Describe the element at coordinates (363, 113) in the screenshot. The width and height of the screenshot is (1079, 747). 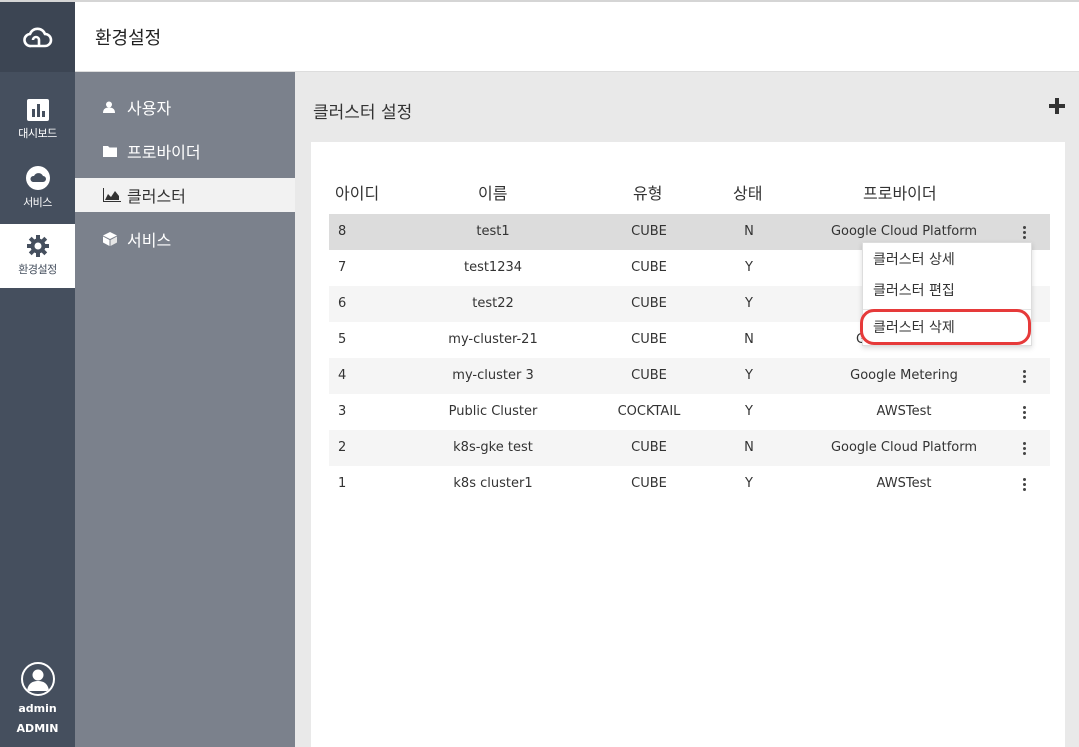
I see `section-title: 클러스터 설정` at that location.